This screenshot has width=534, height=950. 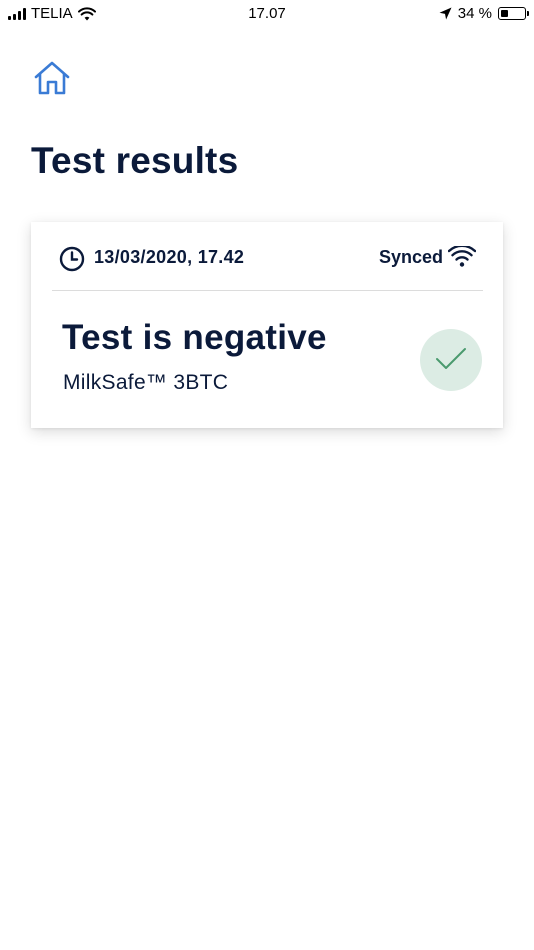 I want to click on battery-fill, so click(x=504, y=13).